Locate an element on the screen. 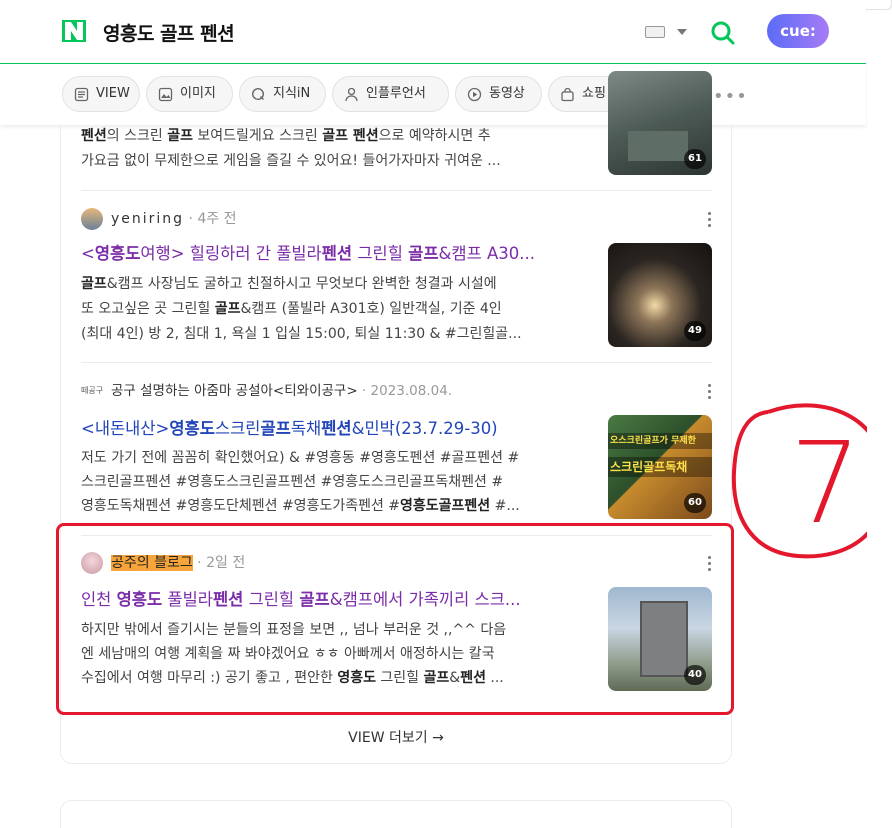  result-thumbnail: 오스크린골프가 무제한 스크린골프독채 60 is located at coordinates (660, 467).